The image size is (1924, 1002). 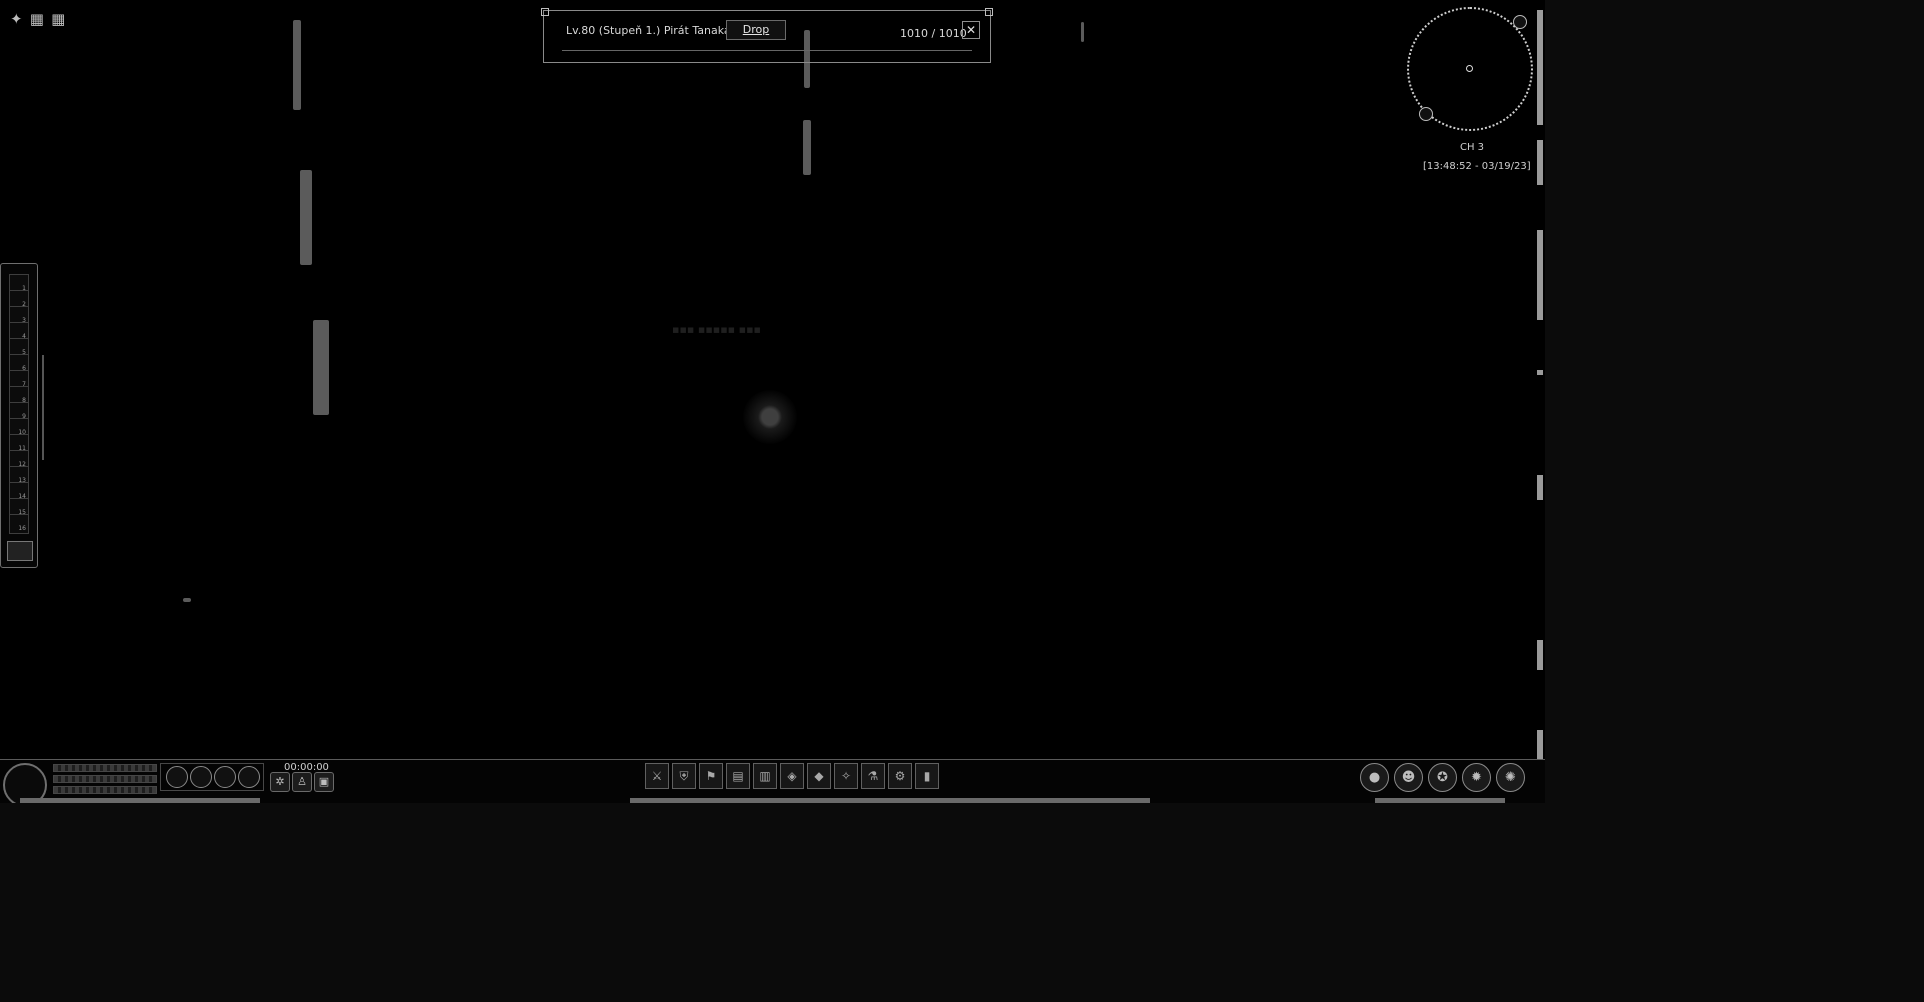 What do you see at coordinates (767, 50) in the screenshot?
I see `target-hp-bar` at bounding box center [767, 50].